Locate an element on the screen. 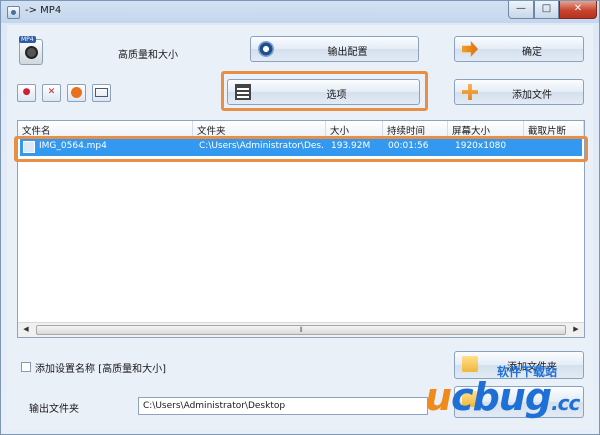 This screenshot has height=435, width=600. film-scissors-icon is located at coordinates (243, 92).